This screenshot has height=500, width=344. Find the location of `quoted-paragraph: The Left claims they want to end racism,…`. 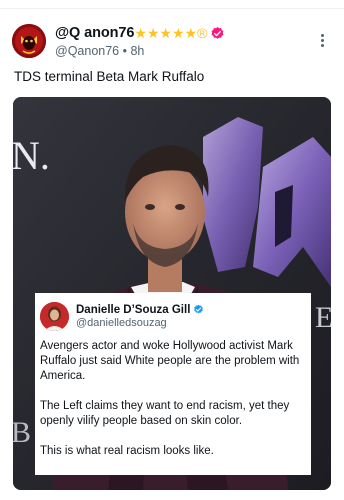

quoted-paragraph: The Left claims they want to end racism,… is located at coordinates (165, 413).